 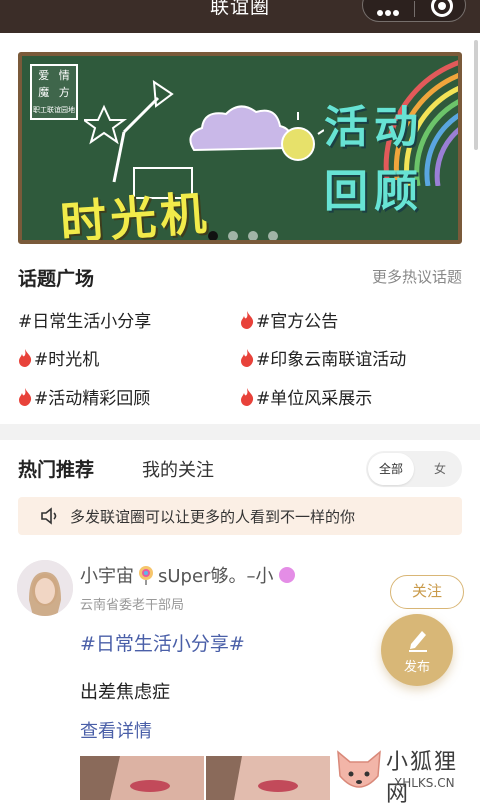 I want to click on close-mini-program-icon, so click(x=442, y=8).